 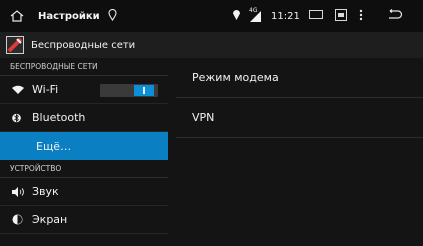 What do you see at coordinates (45, 89) in the screenshot?
I see `sidebar-item-label: Wi-Fi` at bounding box center [45, 89].